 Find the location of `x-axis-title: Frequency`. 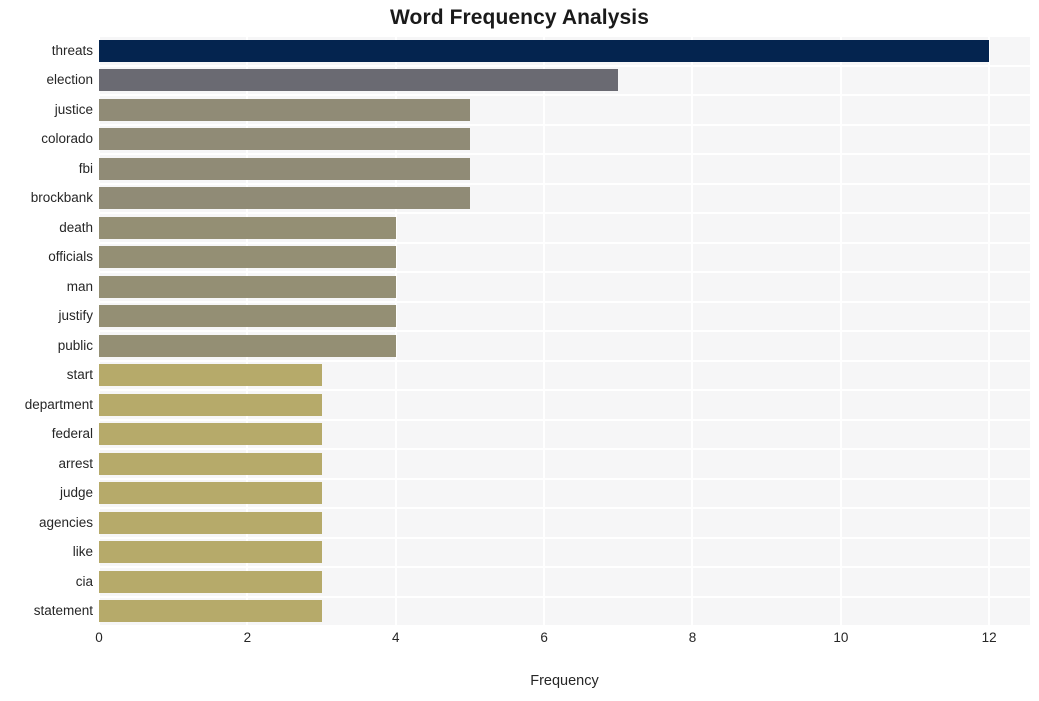

x-axis-title: Frequency is located at coordinates (564, 681).